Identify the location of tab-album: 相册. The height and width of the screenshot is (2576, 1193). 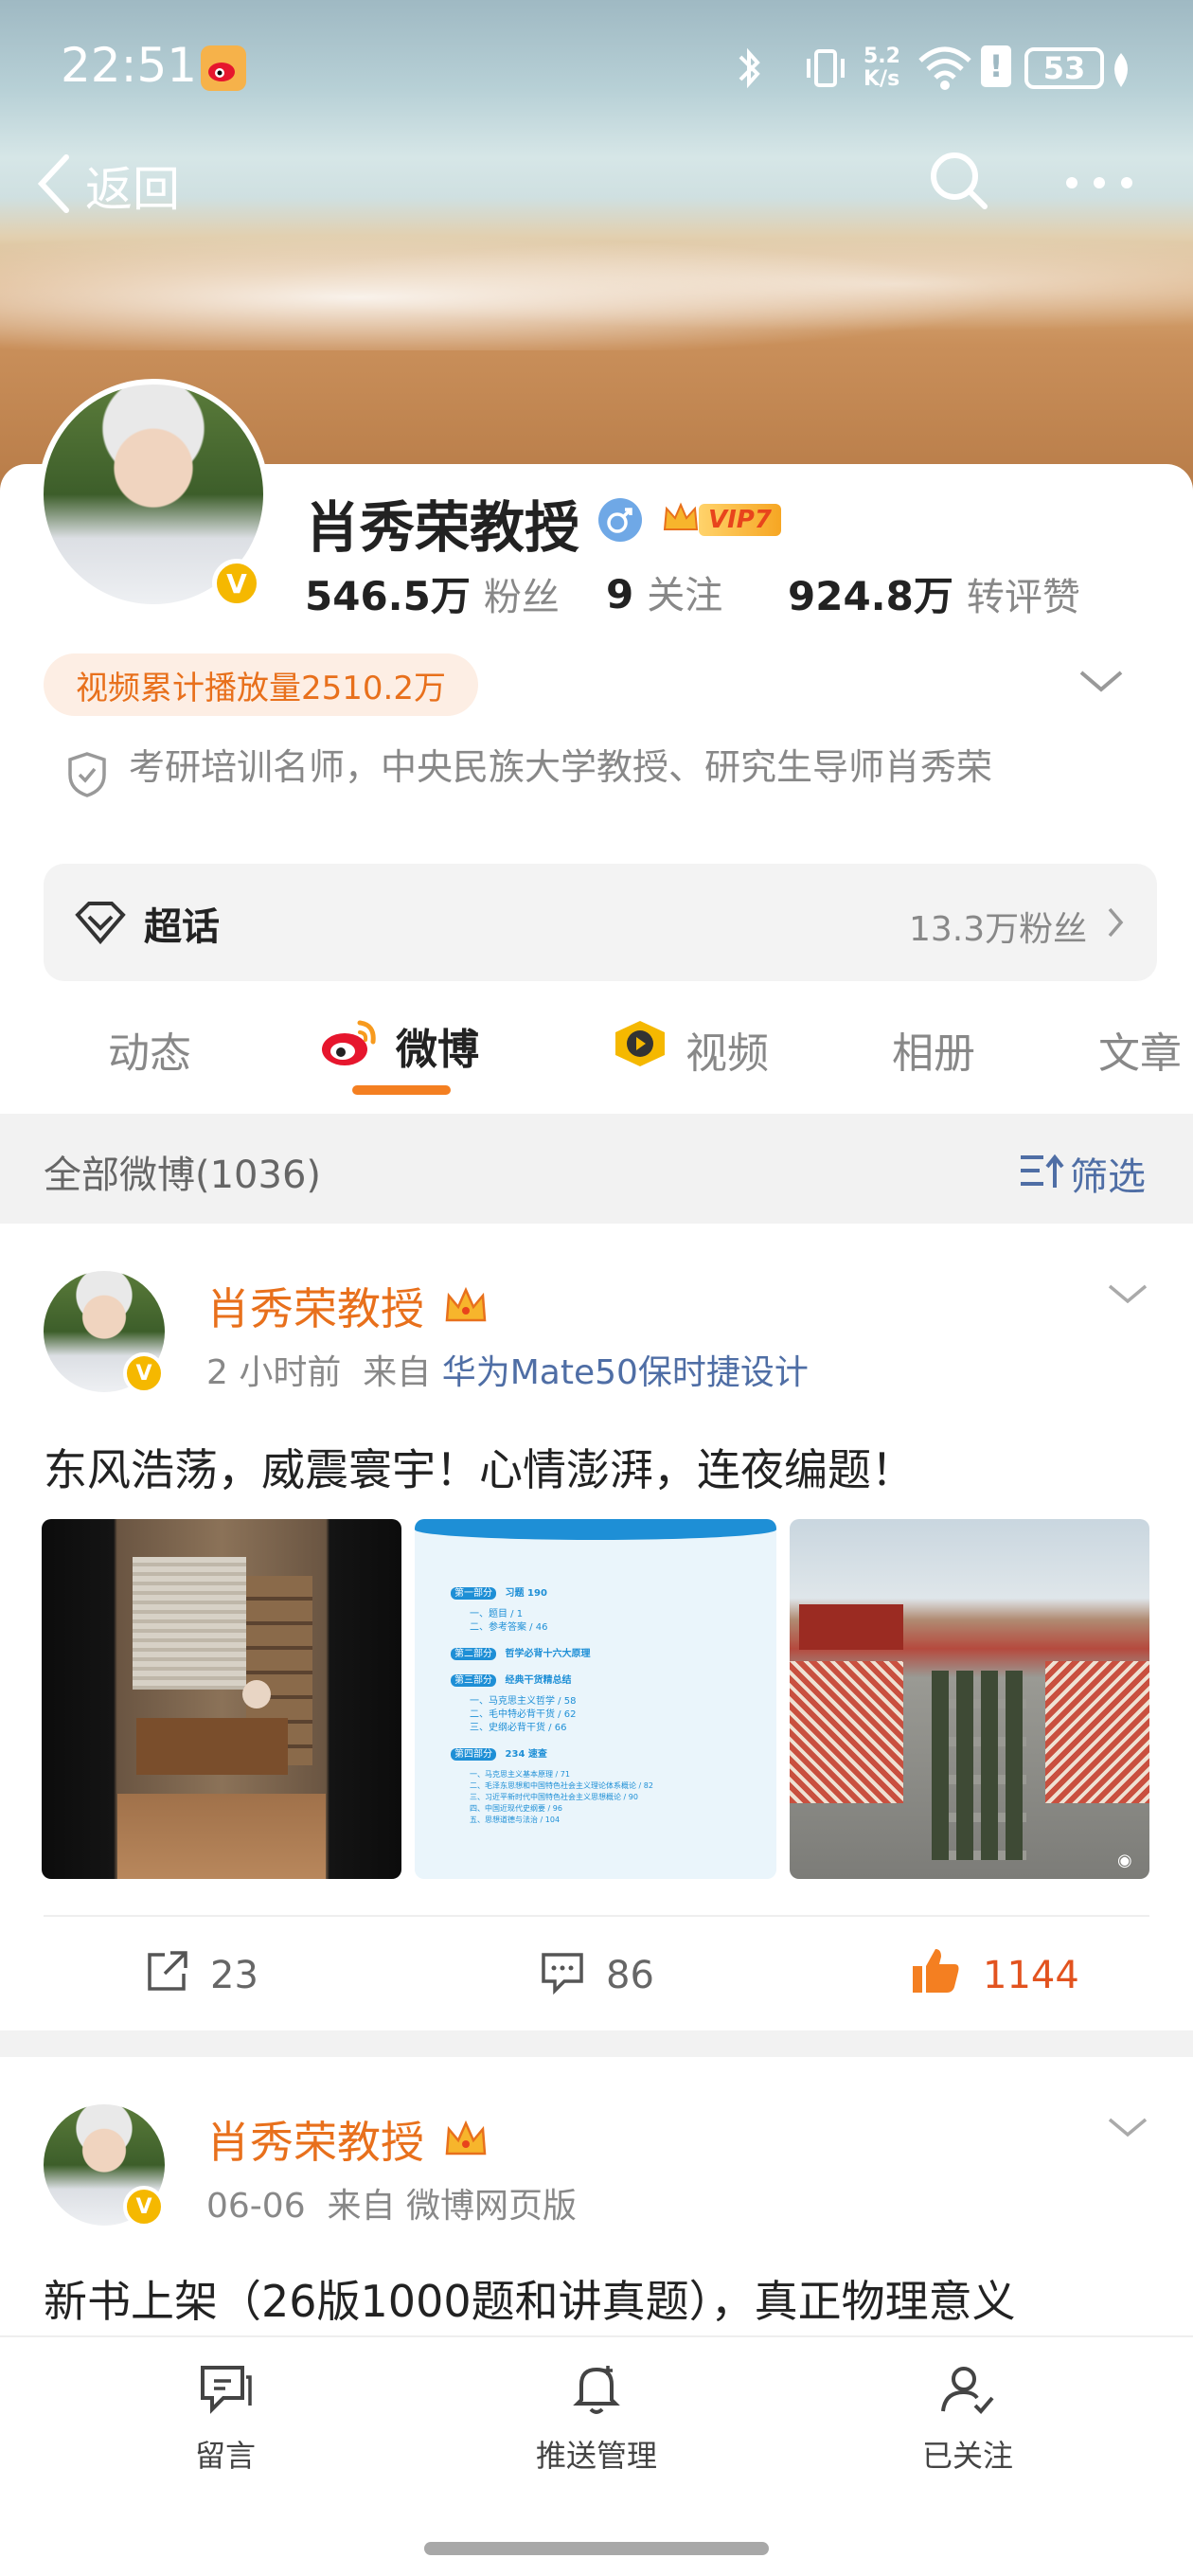
(933, 1049).